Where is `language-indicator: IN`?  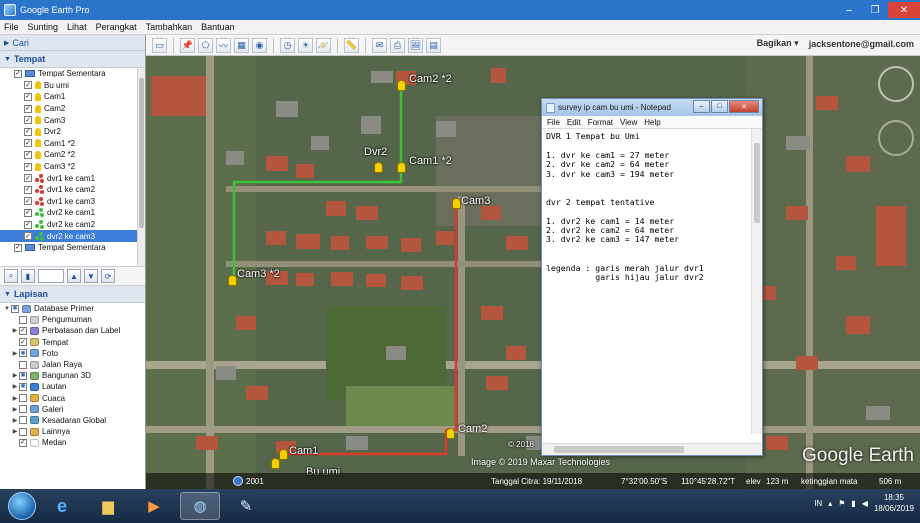 language-indicator: IN is located at coordinates (818, 503).